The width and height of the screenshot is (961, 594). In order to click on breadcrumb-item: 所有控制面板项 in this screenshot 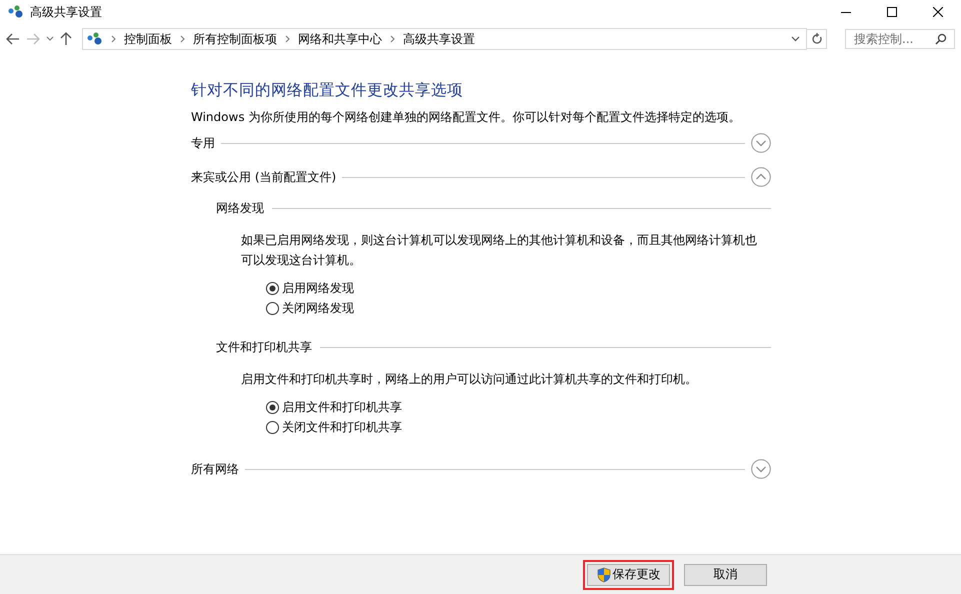, I will do `click(235, 39)`.